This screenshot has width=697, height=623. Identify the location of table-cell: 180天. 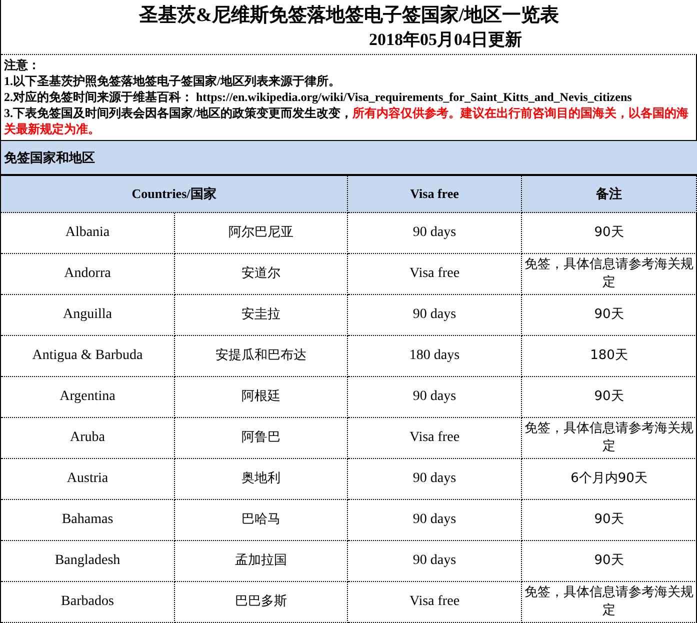
(609, 356).